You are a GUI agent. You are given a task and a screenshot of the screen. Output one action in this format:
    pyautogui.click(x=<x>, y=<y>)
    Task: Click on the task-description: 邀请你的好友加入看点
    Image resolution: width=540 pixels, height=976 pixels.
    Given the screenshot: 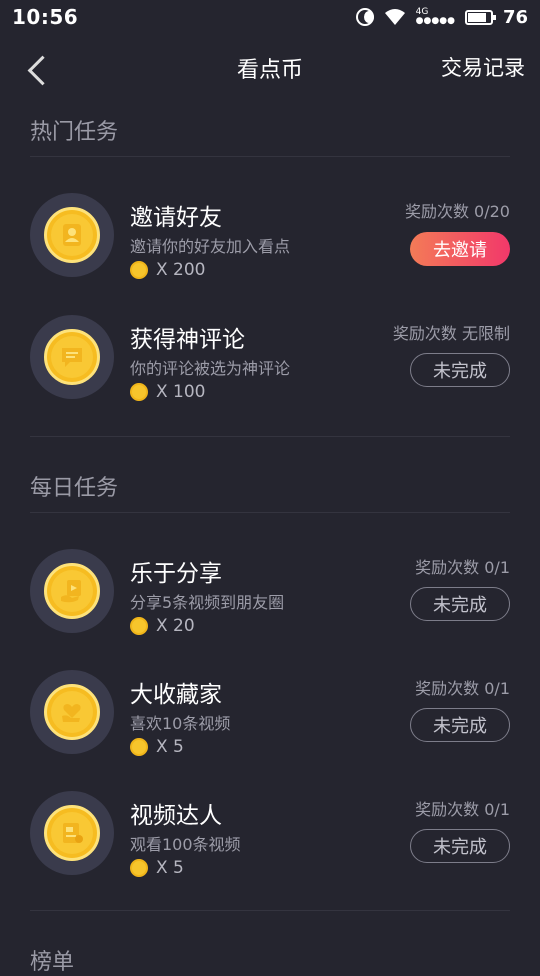 What is the action you would take?
    pyautogui.click(x=210, y=246)
    